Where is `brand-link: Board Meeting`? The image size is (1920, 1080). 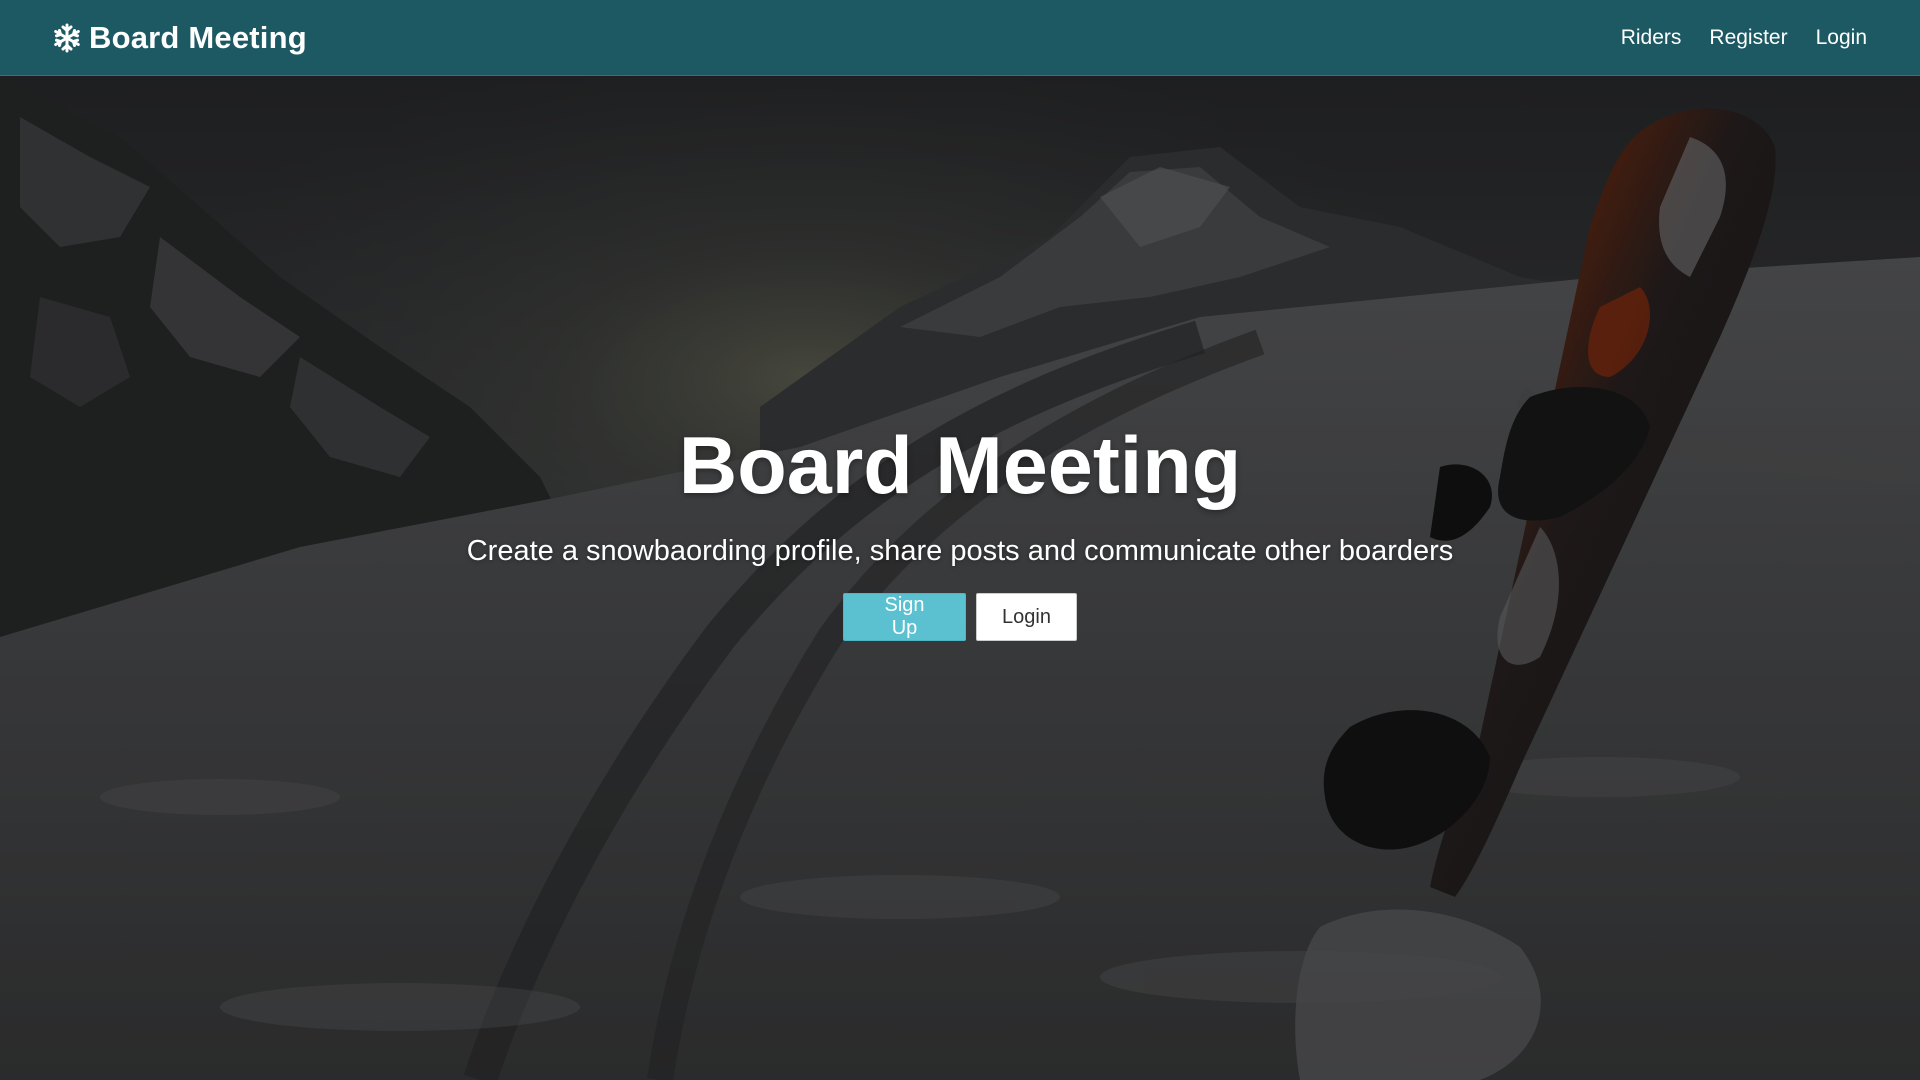
brand-link: Board Meeting is located at coordinates (179, 38).